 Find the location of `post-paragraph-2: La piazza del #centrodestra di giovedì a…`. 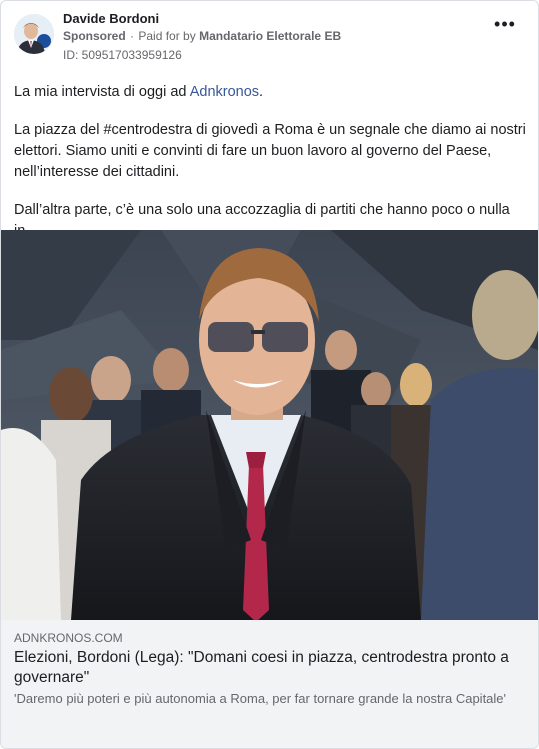

post-paragraph-2: La piazza del #centrodestra di giovedì a… is located at coordinates (270, 151).